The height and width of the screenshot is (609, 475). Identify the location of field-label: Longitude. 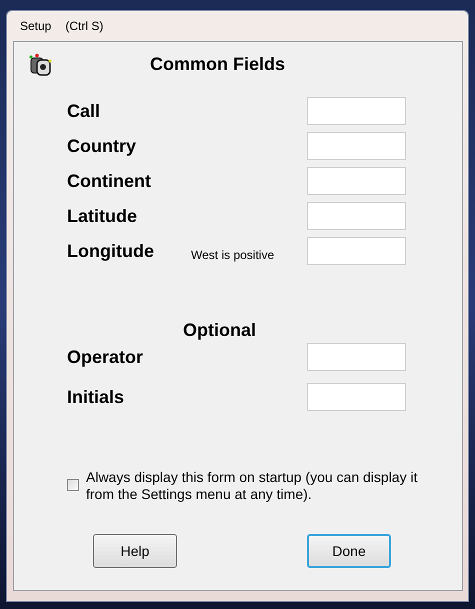
(111, 251).